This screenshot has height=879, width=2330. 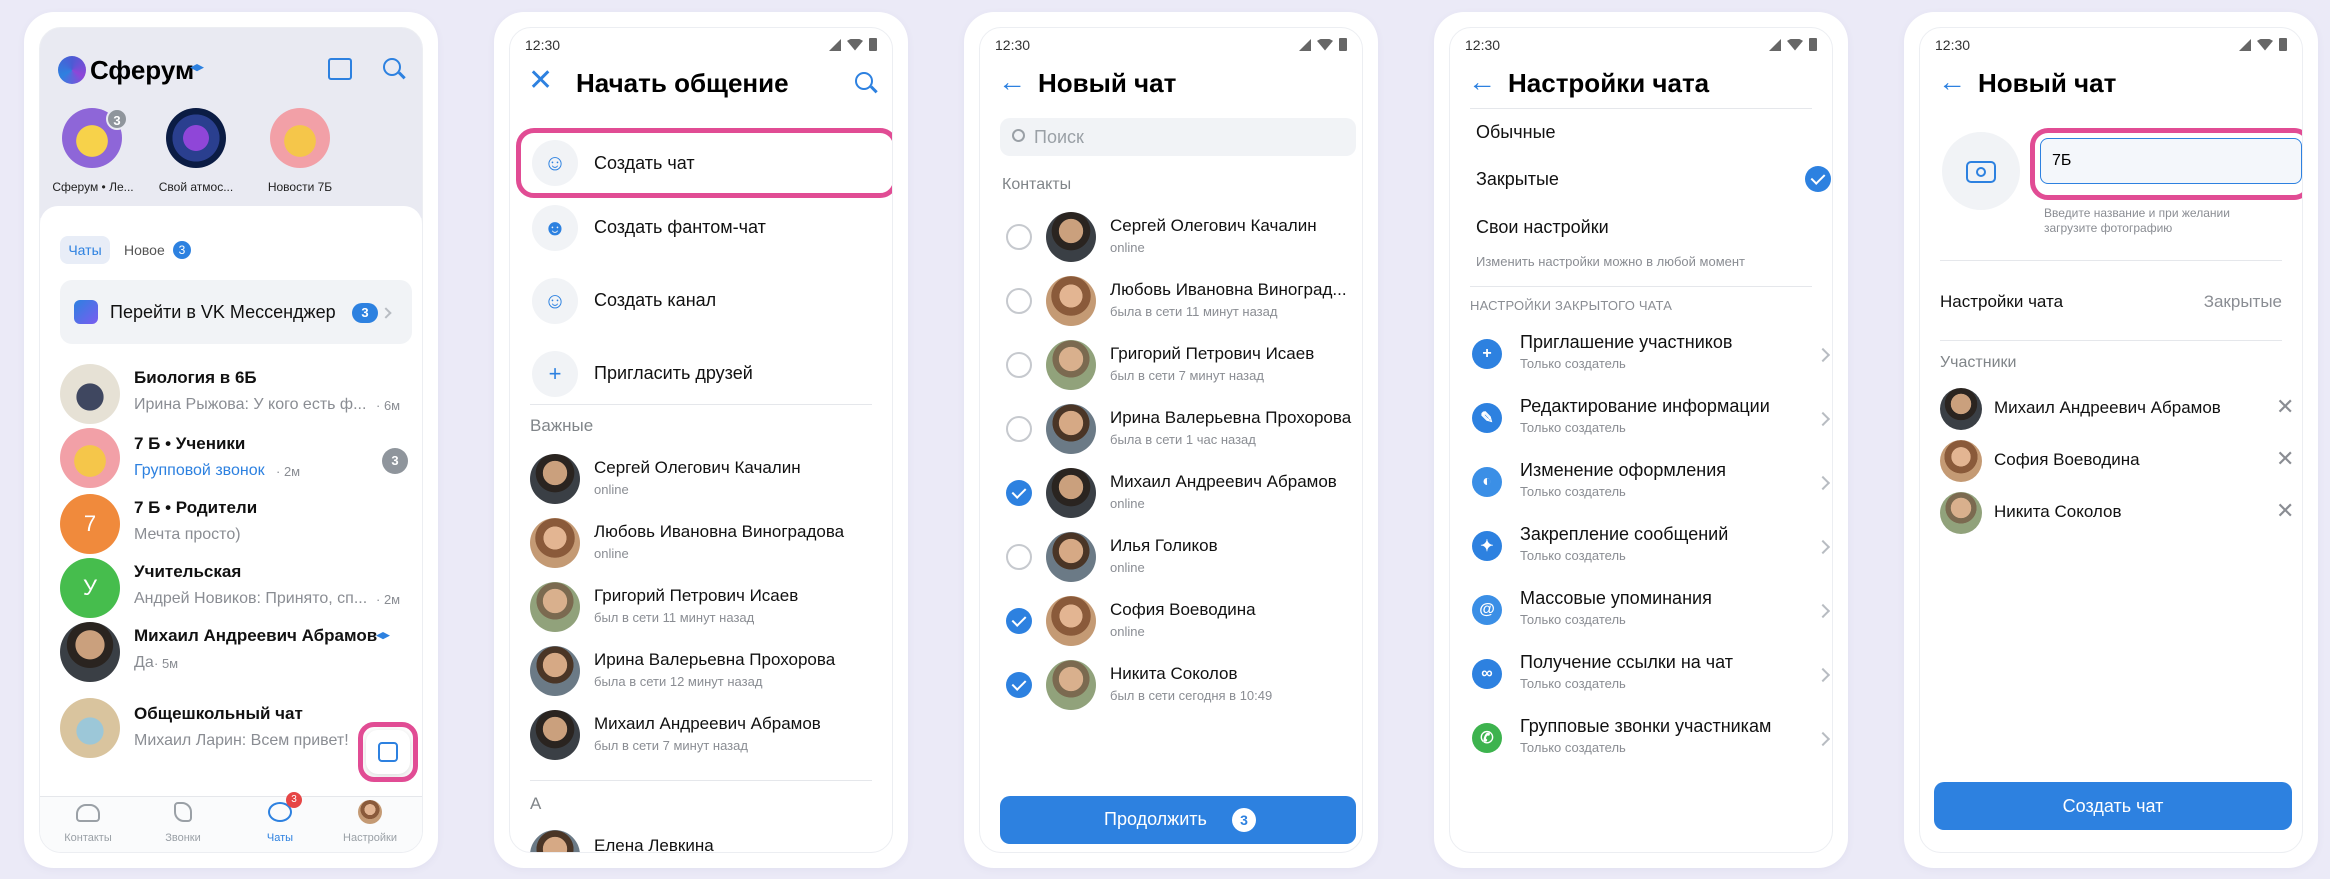 I want to click on settings-avatar, so click(x=370, y=812).